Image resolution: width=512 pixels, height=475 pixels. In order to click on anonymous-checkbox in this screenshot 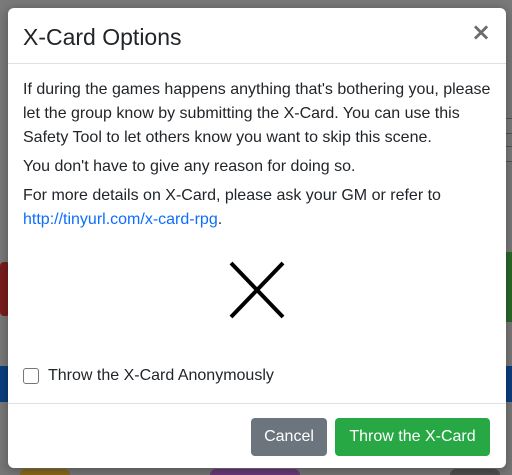, I will do `click(31, 376)`.